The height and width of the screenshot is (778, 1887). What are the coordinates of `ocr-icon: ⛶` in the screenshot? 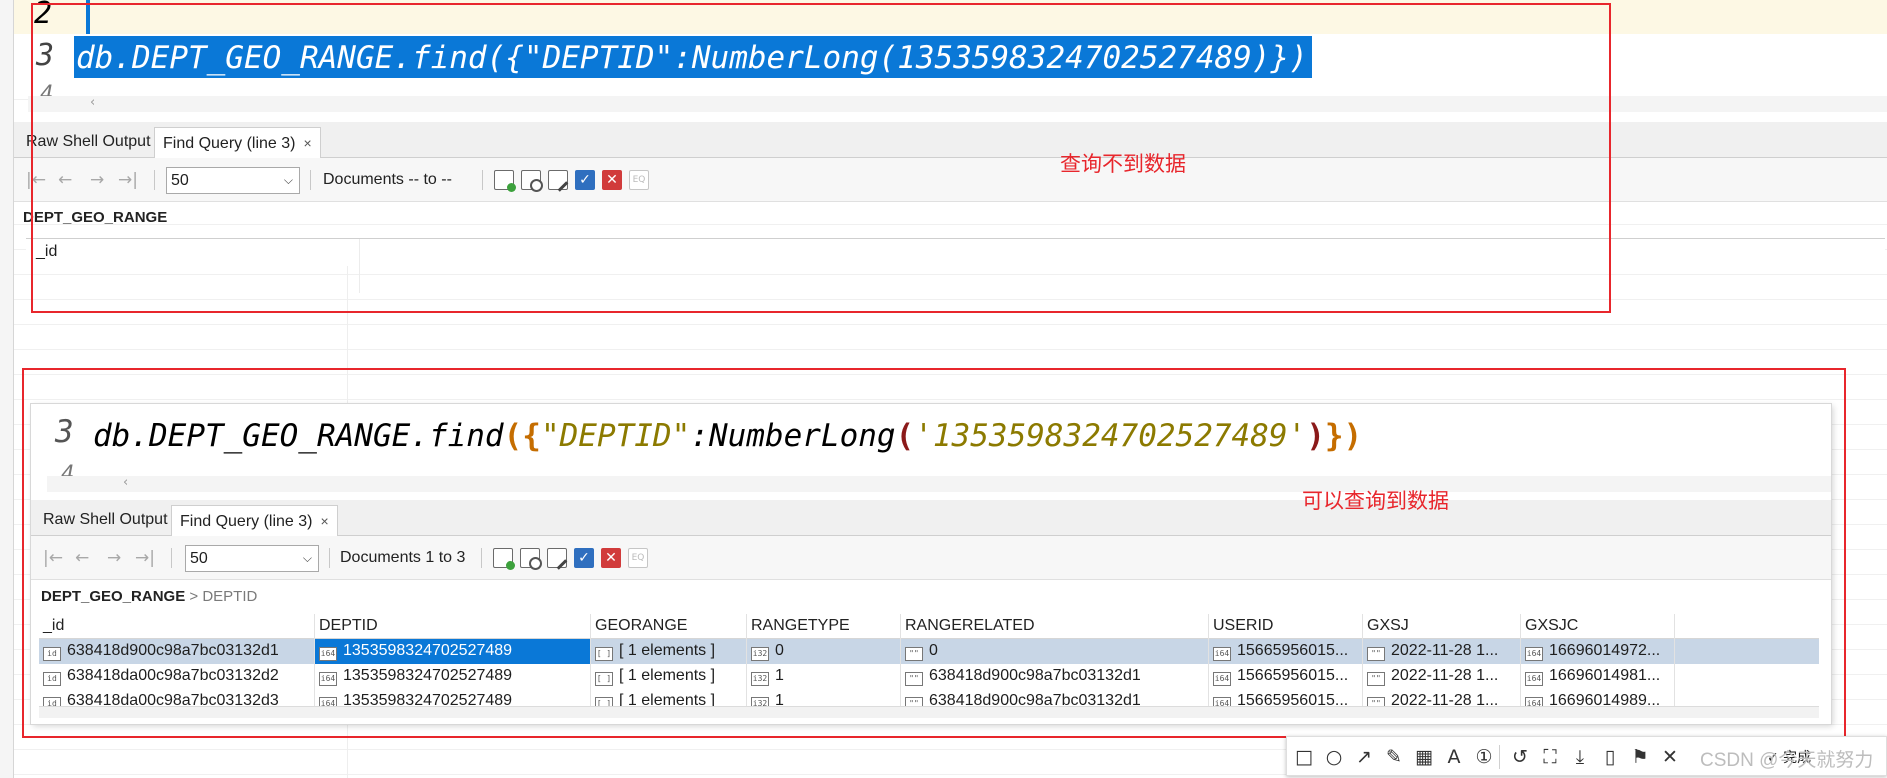 It's located at (1550, 757).